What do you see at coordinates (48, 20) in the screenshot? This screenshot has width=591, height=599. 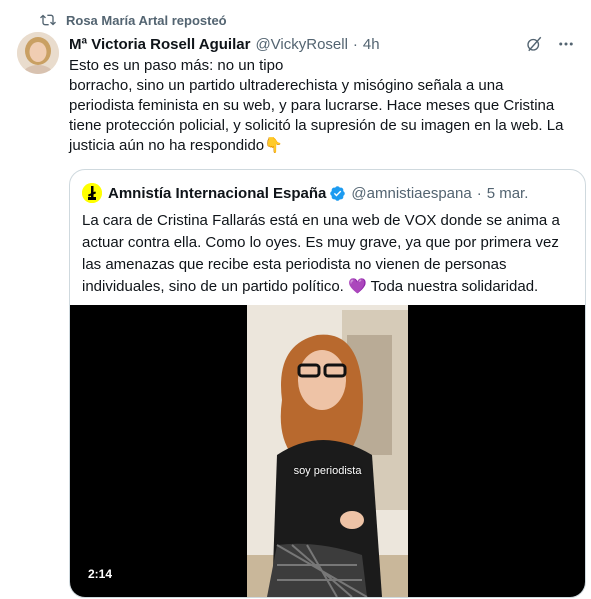 I see `repost-icon` at bounding box center [48, 20].